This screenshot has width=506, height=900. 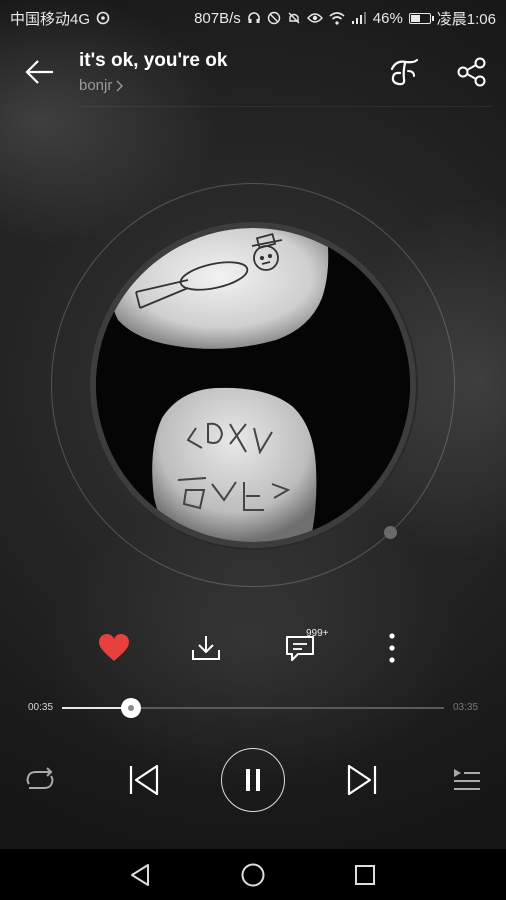 I want to click on pause-icon, so click(x=253, y=780).